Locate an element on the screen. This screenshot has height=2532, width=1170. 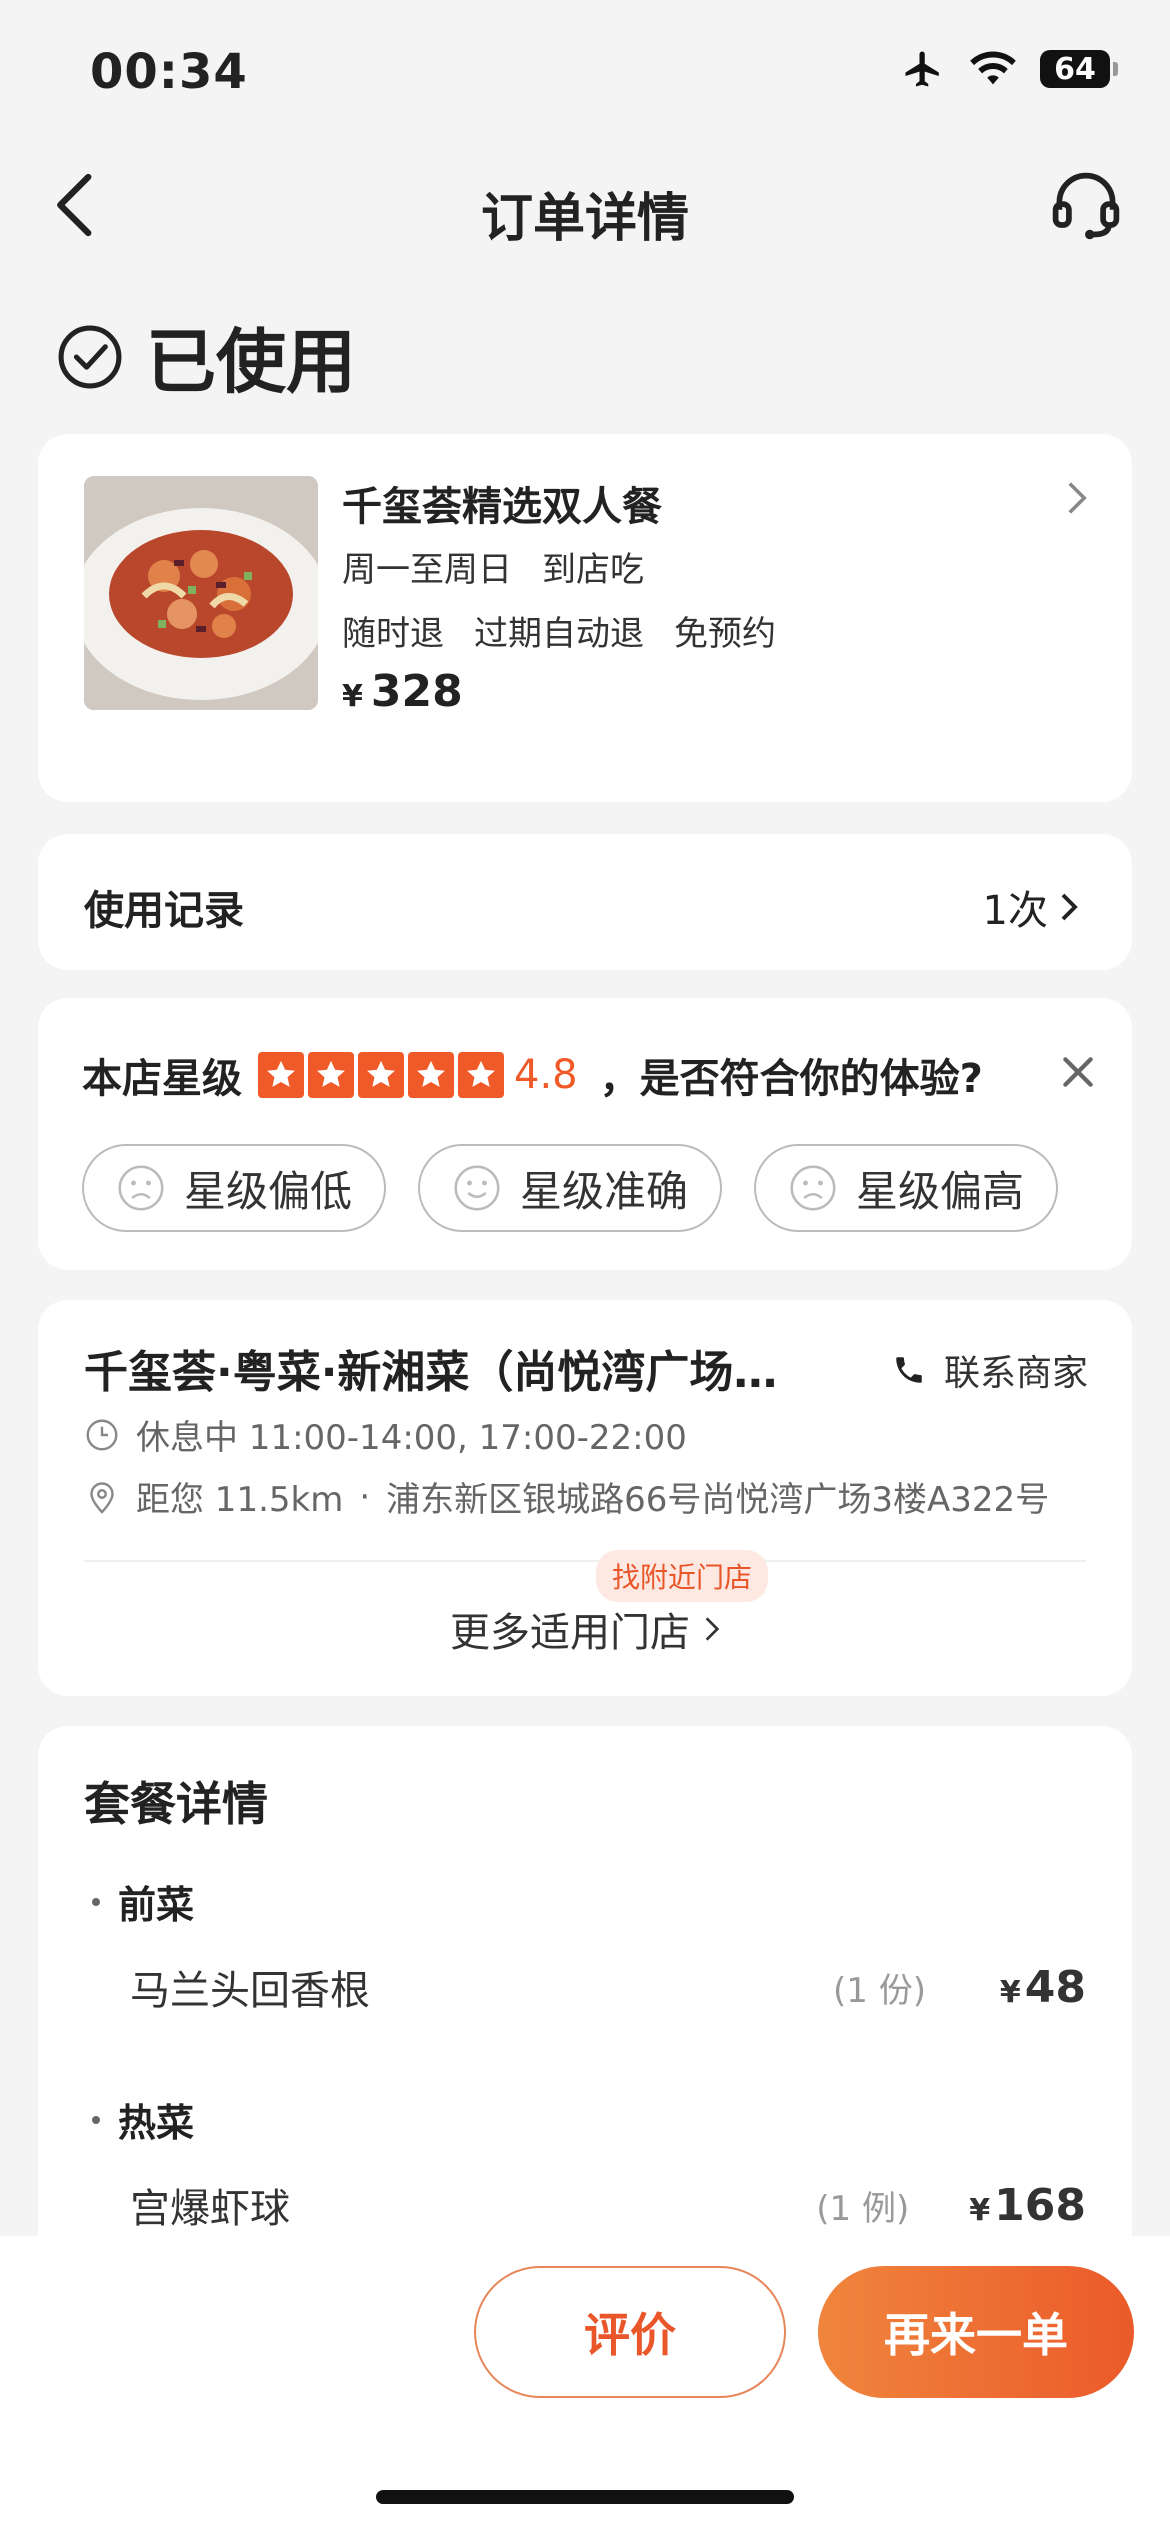
rating-option-low: 星级偏低 is located at coordinates (234, 1188).